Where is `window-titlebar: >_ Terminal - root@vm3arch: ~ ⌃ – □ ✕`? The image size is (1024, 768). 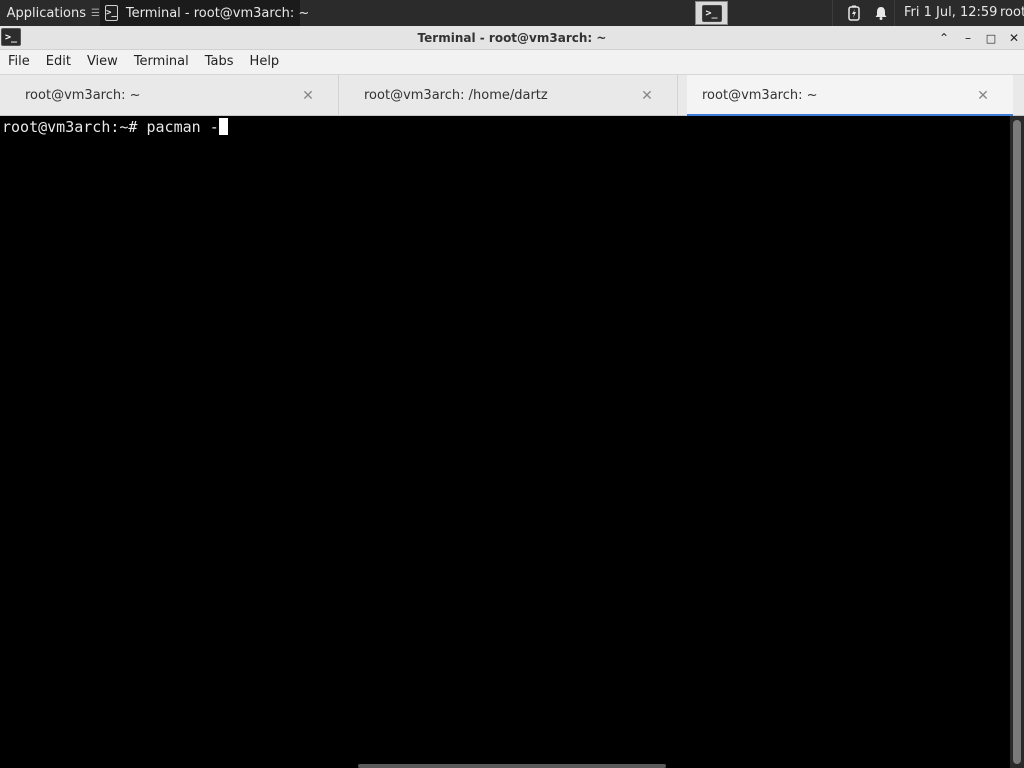 window-titlebar: >_ Terminal - root@vm3arch: ~ ⌃ – □ ✕ is located at coordinates (512, 38).